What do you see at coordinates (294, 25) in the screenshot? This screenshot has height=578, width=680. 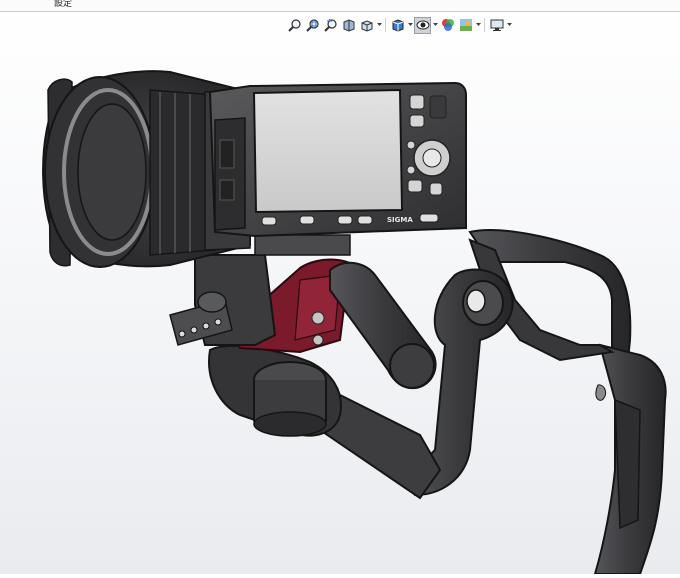 I see `zoom-to-fit-icon` at bounding box center [294, 25].